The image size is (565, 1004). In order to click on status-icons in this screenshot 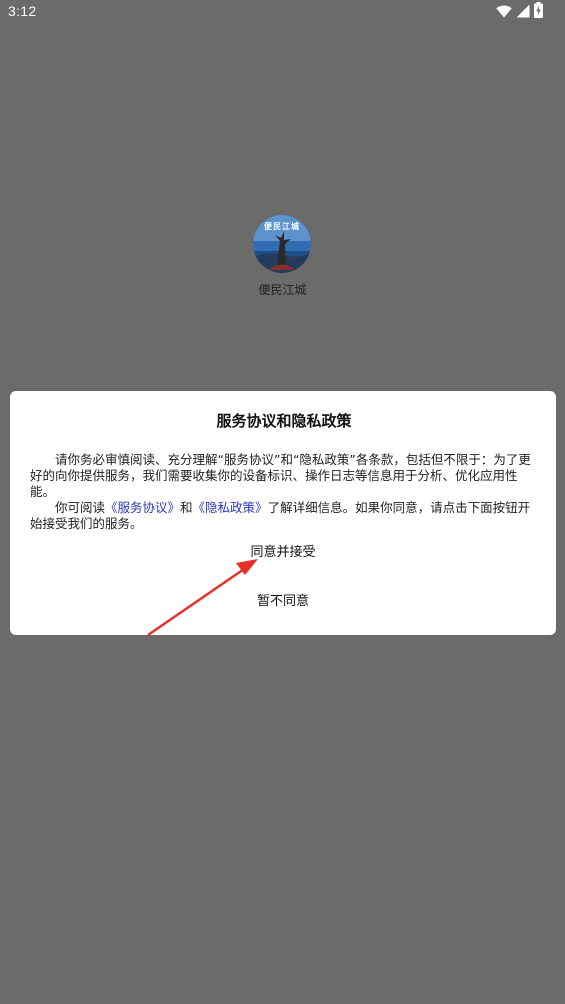, I will do `click(519, 12)`.